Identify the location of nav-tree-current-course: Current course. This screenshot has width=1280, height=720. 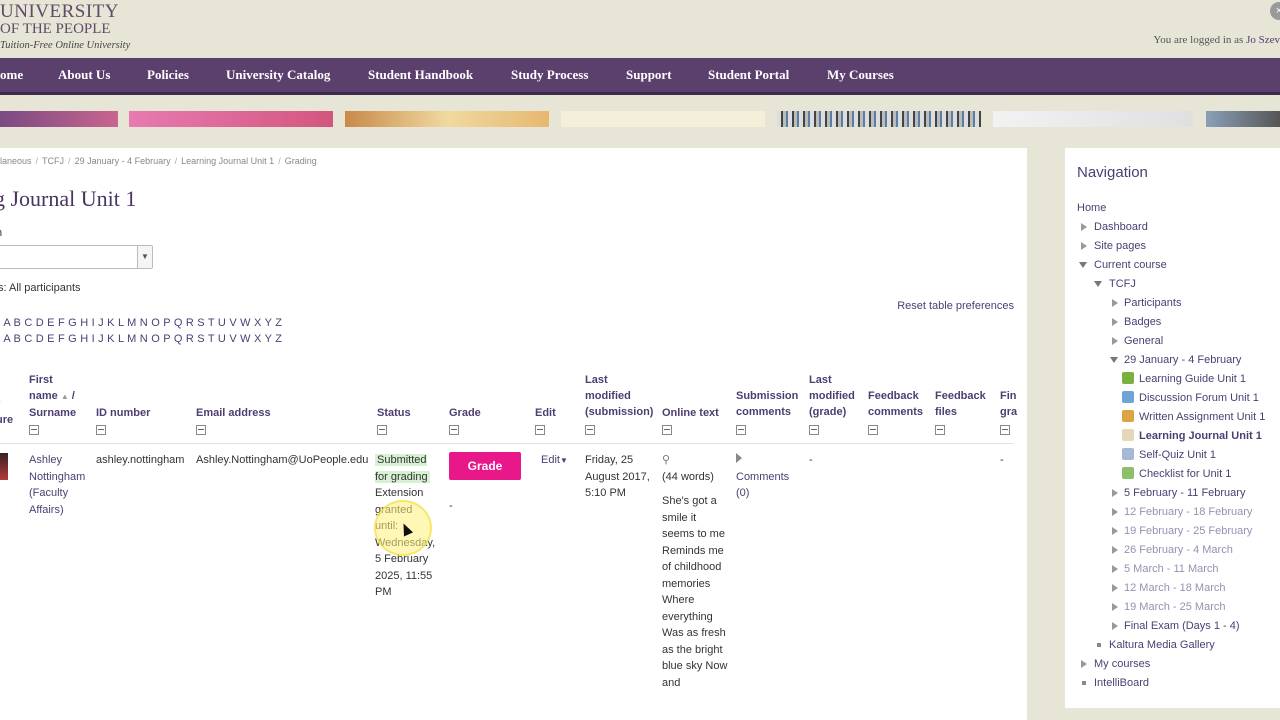
(1130, 265).